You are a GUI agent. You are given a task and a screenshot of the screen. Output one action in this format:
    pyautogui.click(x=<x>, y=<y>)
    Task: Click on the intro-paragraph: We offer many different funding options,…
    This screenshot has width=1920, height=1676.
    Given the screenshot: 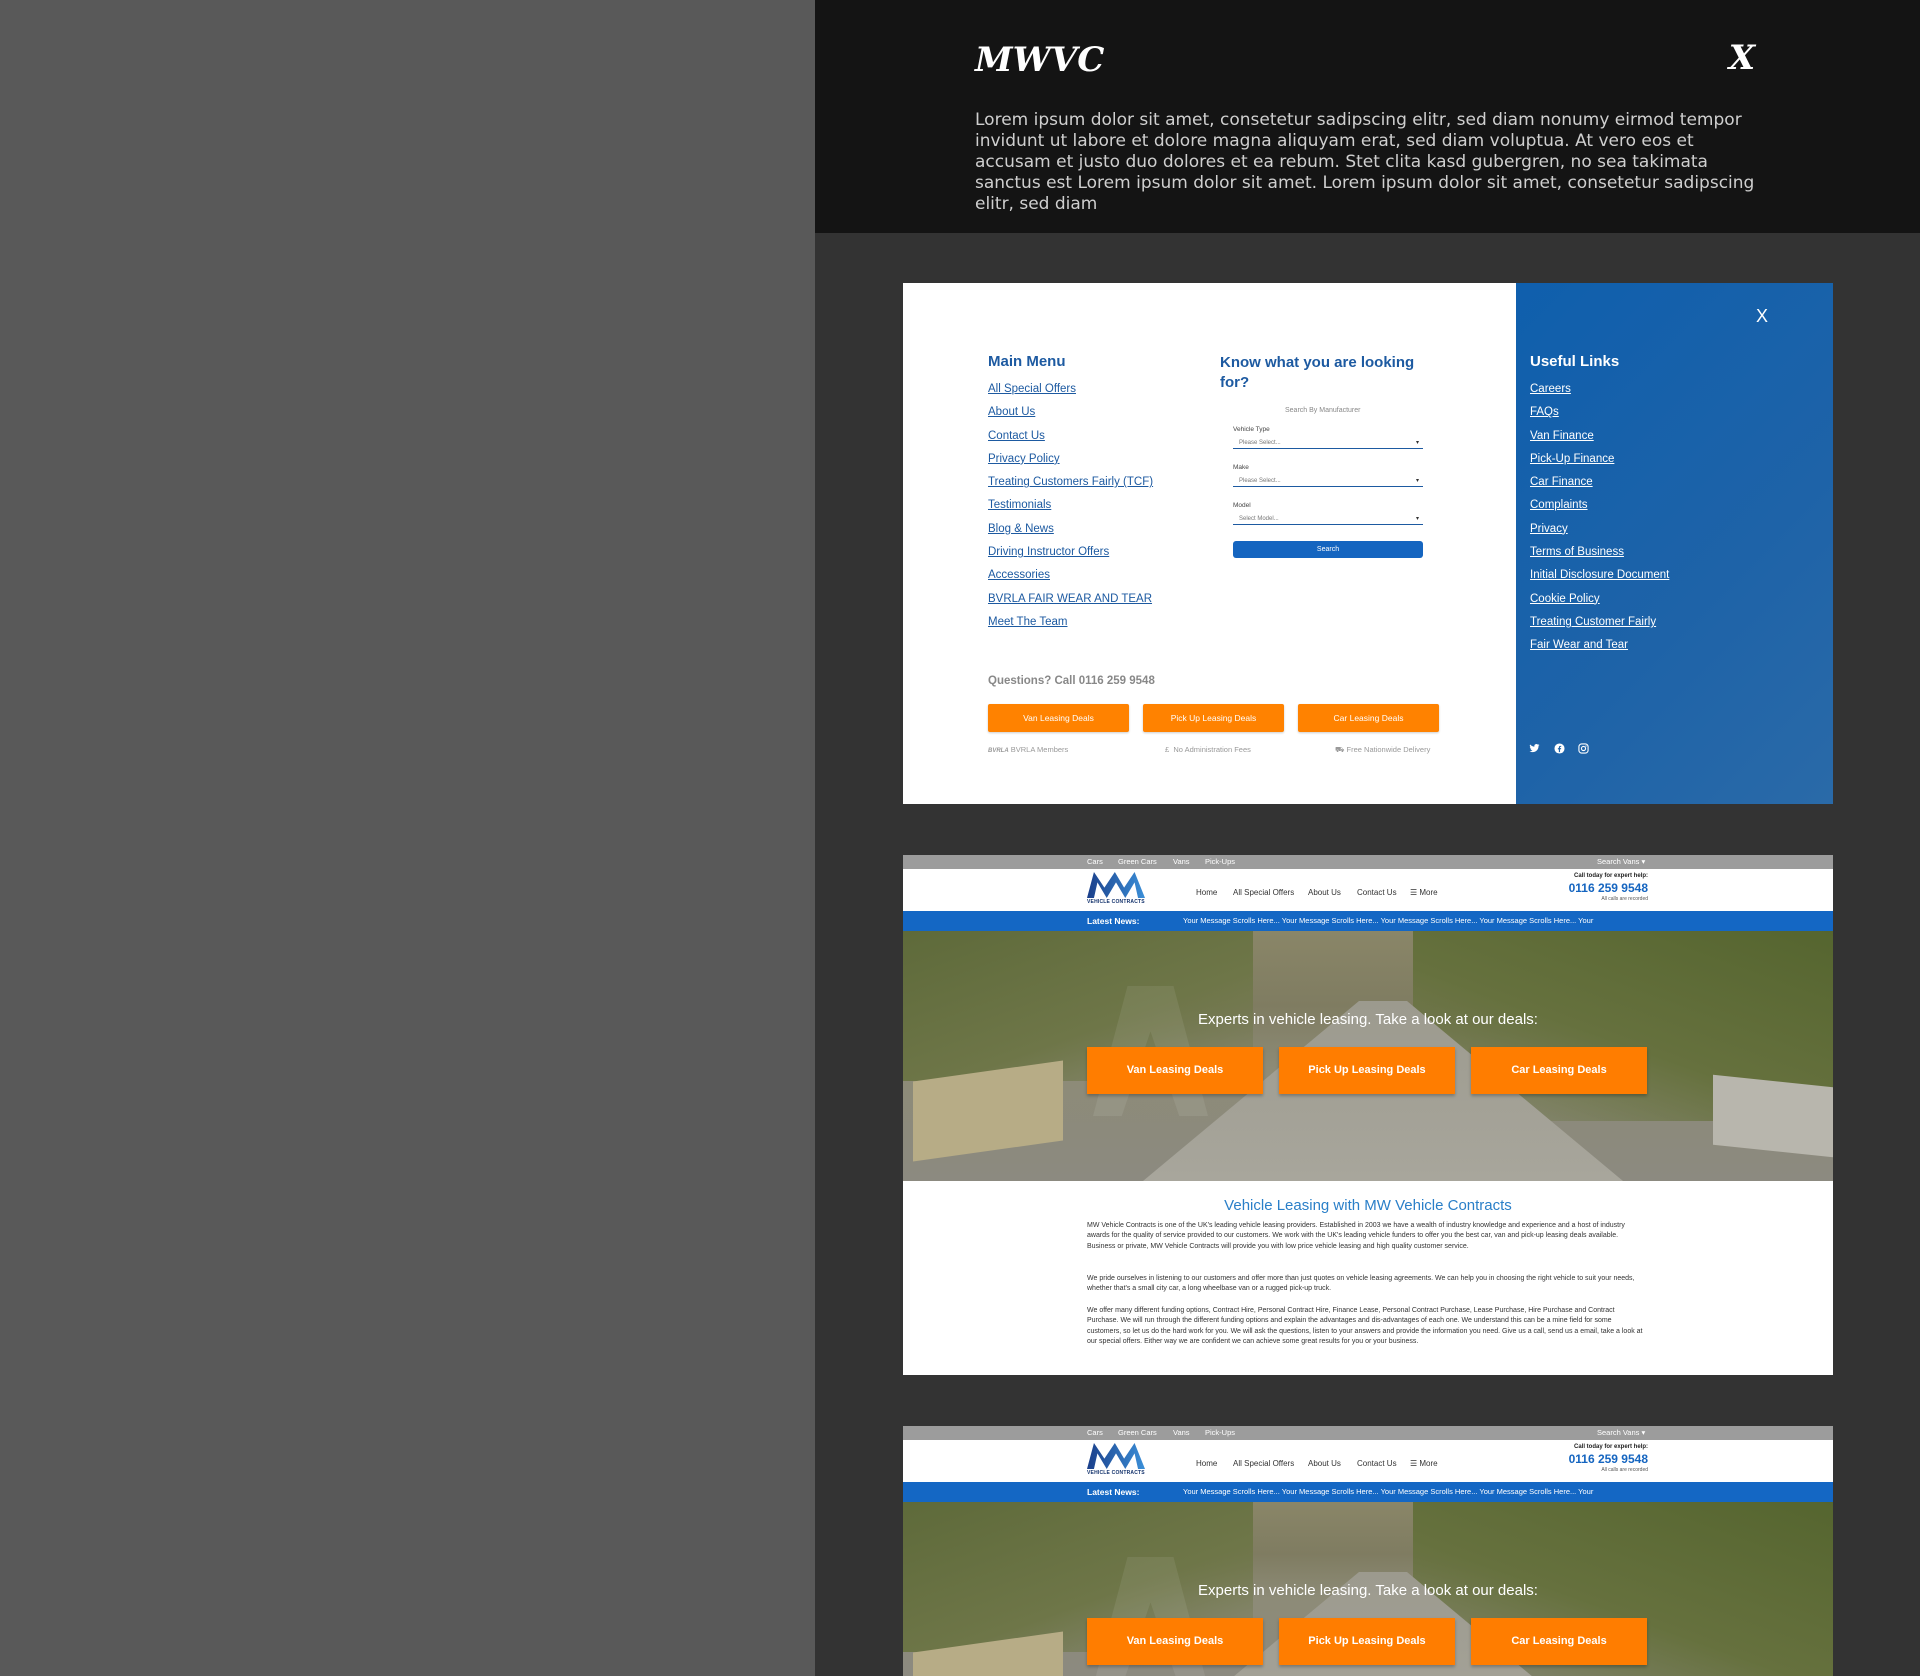 What is the action you would take?
    pyautogui.click(x=1365, y=1326)
    